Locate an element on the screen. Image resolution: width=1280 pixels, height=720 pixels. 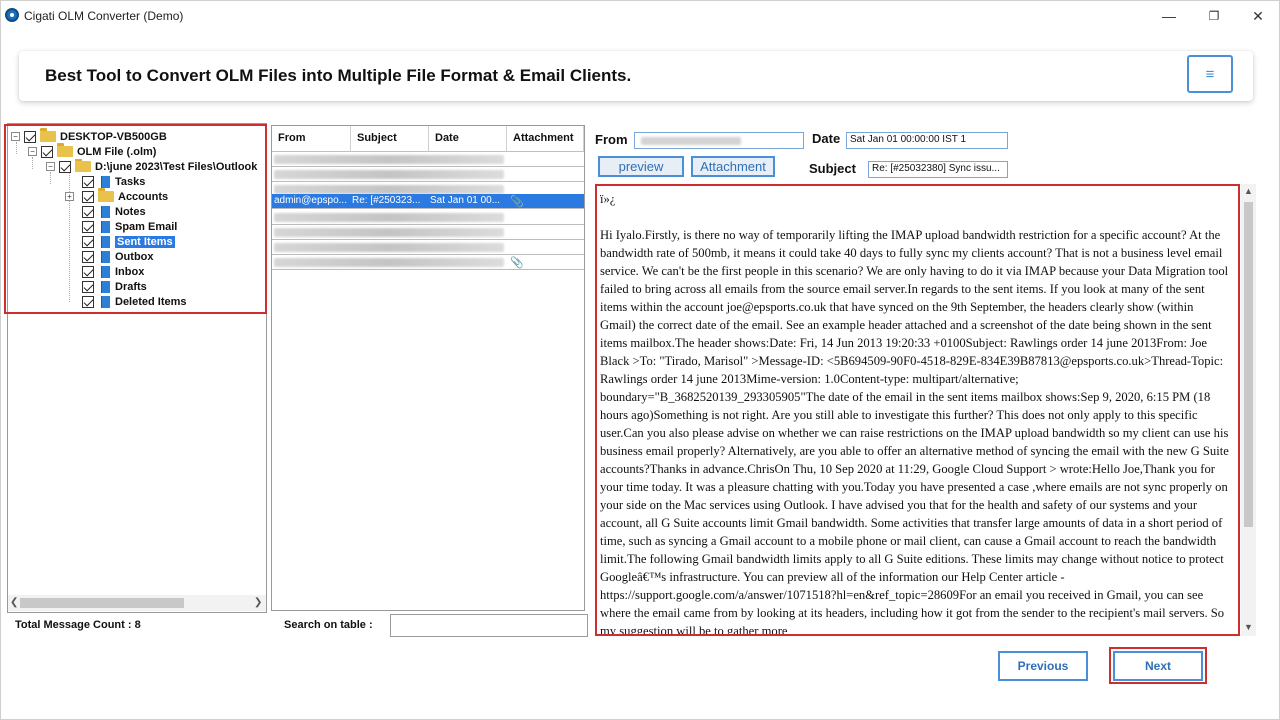
scroll-right-icon: ❯ is located at coordinates (258, 602).